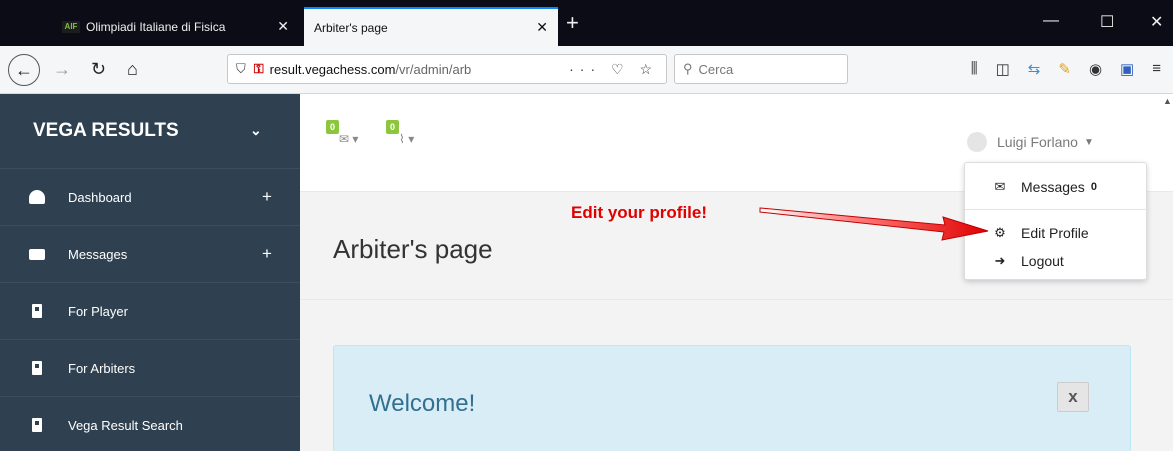 The height and width of the screenshot is (451, 1173). What do you see at coordinates (100, 197) in the screenshot?
I see `sidebar-item-label: Dashboard` at bounding box center [100, 197].